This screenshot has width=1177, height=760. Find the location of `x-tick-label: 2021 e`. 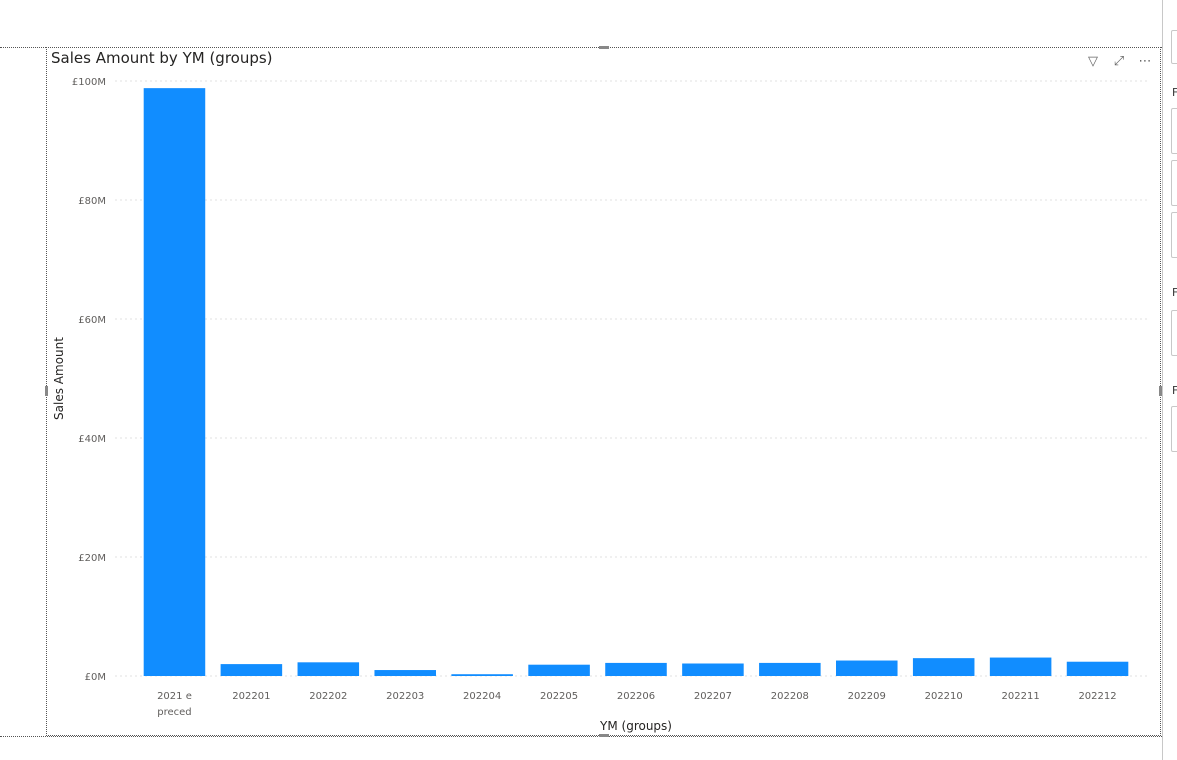

x-tick-label: 2021 e is located at coordinates (174, 696).